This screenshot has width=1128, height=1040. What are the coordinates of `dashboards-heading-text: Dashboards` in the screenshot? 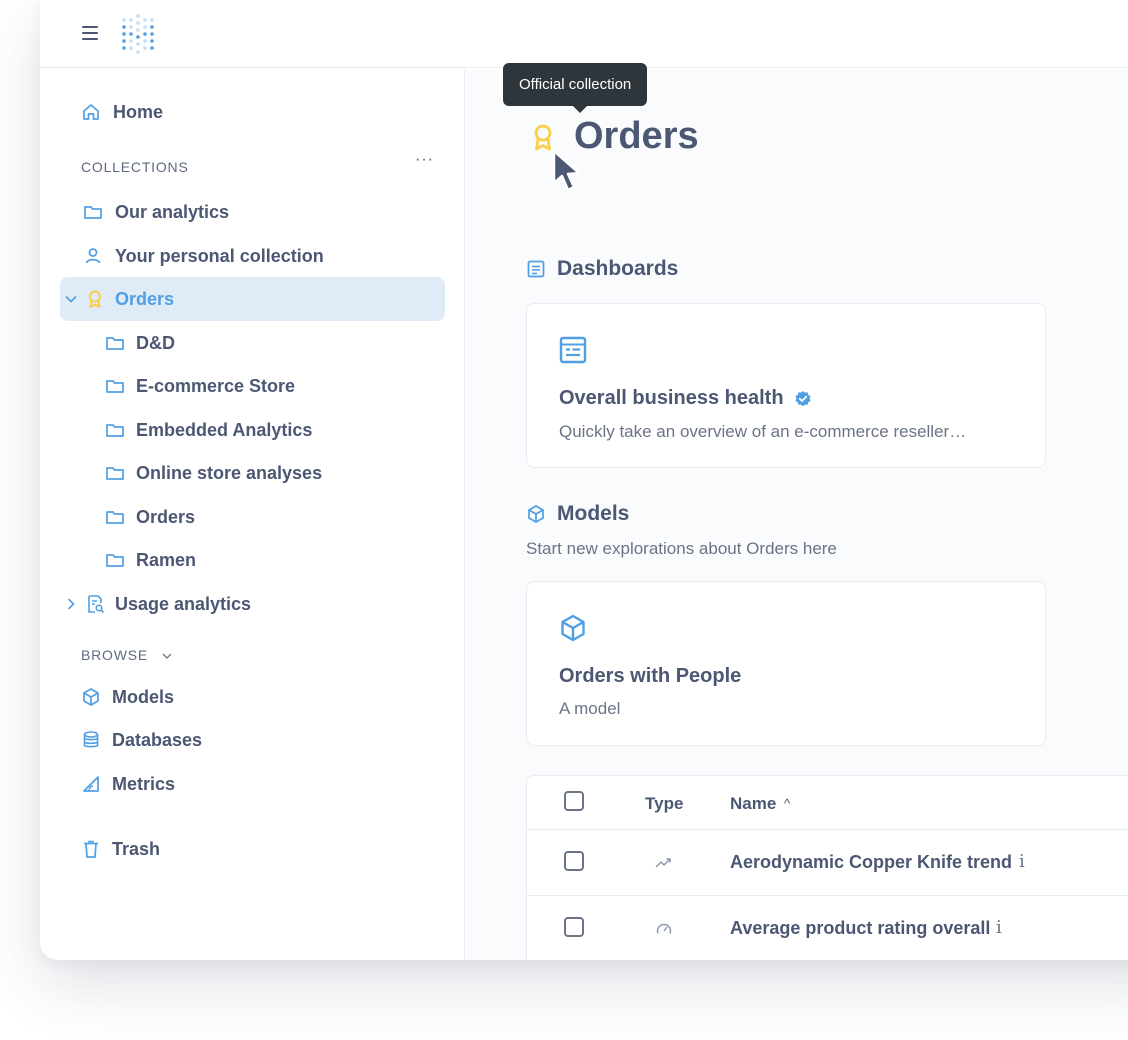 It's located at (618, 268).